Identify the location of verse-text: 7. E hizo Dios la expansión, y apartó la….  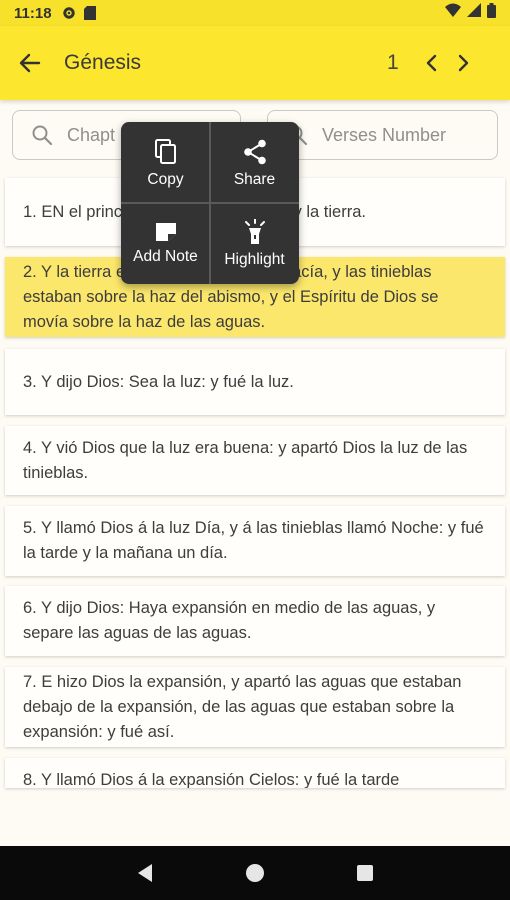
(242, 706).